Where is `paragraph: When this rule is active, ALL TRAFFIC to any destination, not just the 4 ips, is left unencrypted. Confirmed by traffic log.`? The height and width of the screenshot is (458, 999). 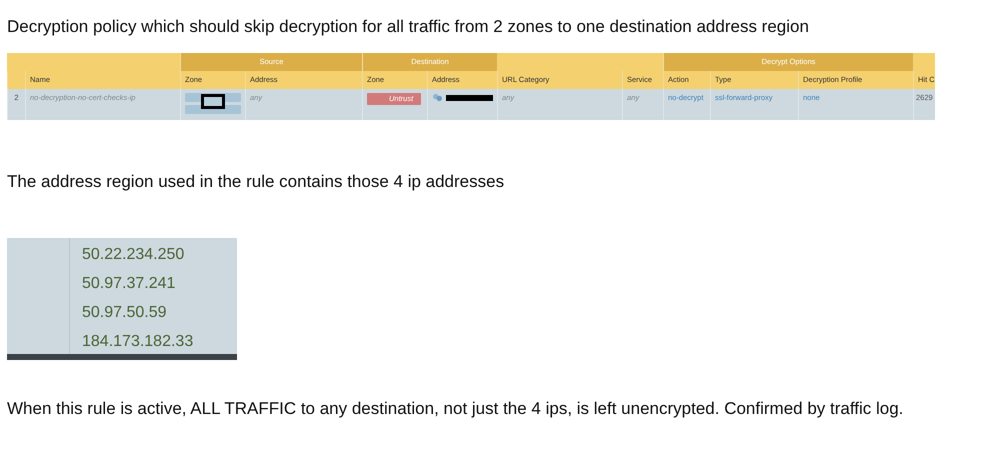 paragraph: When this rule is active, ALL TRAFFIC to any destination, not just the 4 ips, is left unencrypted. Confirmed by traffic log. is located at coordinates (455, 409).